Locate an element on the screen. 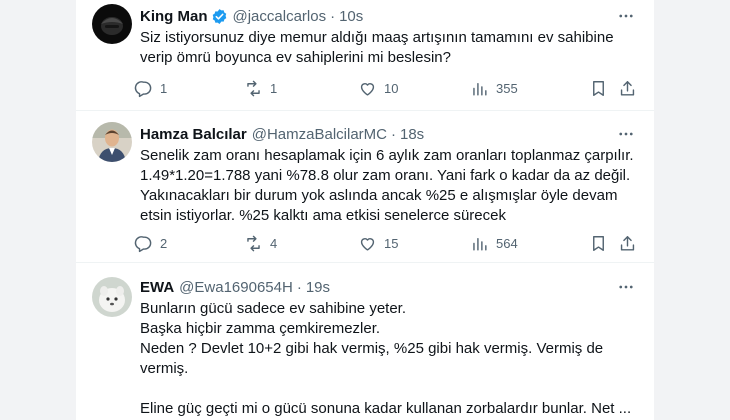 The height and width of the screenshot is (420, 730). left-margin is located at coordinates (38, 210).